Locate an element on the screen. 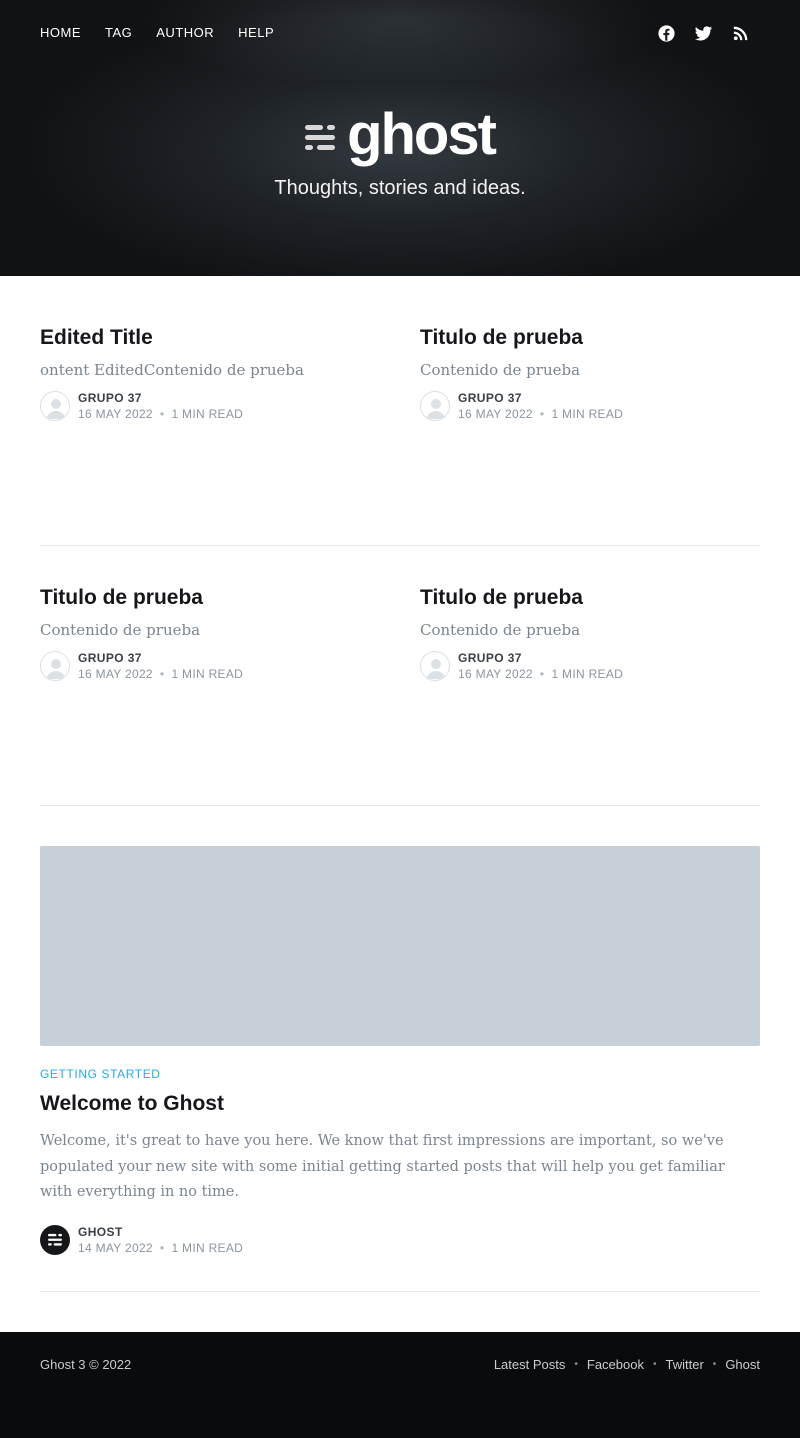 The image size is (800, 1438). featured-image-placeholder is located at coordinates (400, 946).